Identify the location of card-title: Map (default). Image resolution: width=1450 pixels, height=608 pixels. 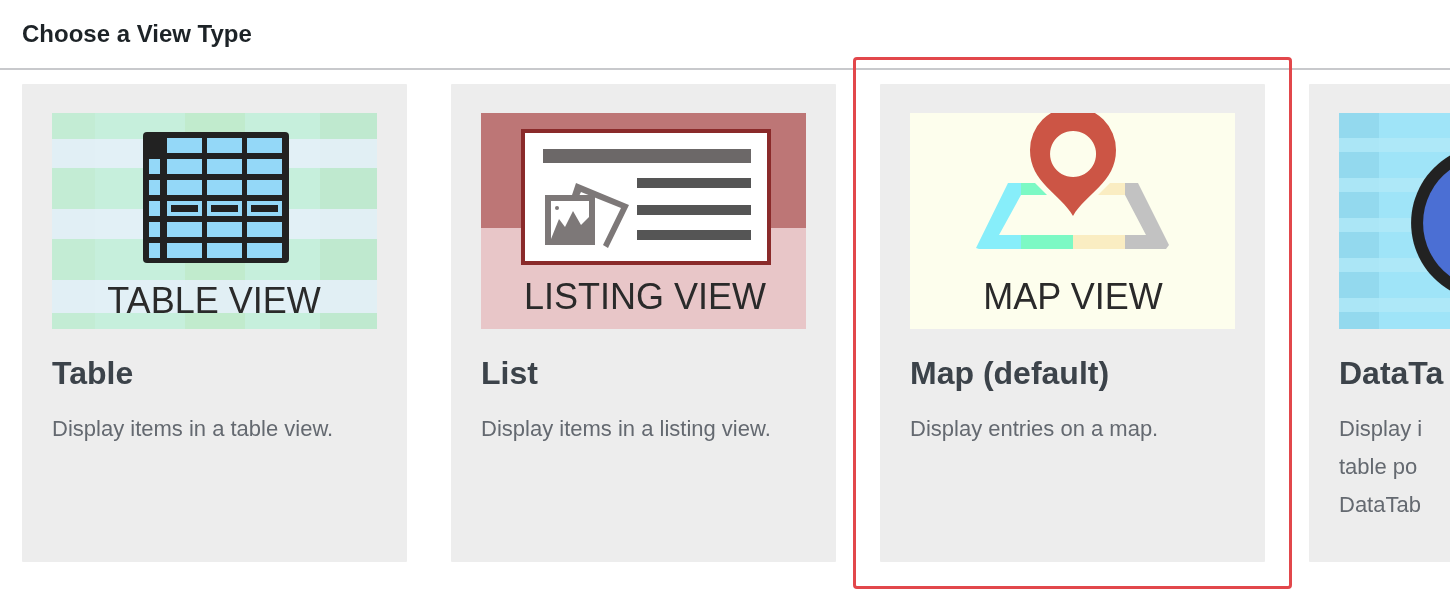
(1010, 373).